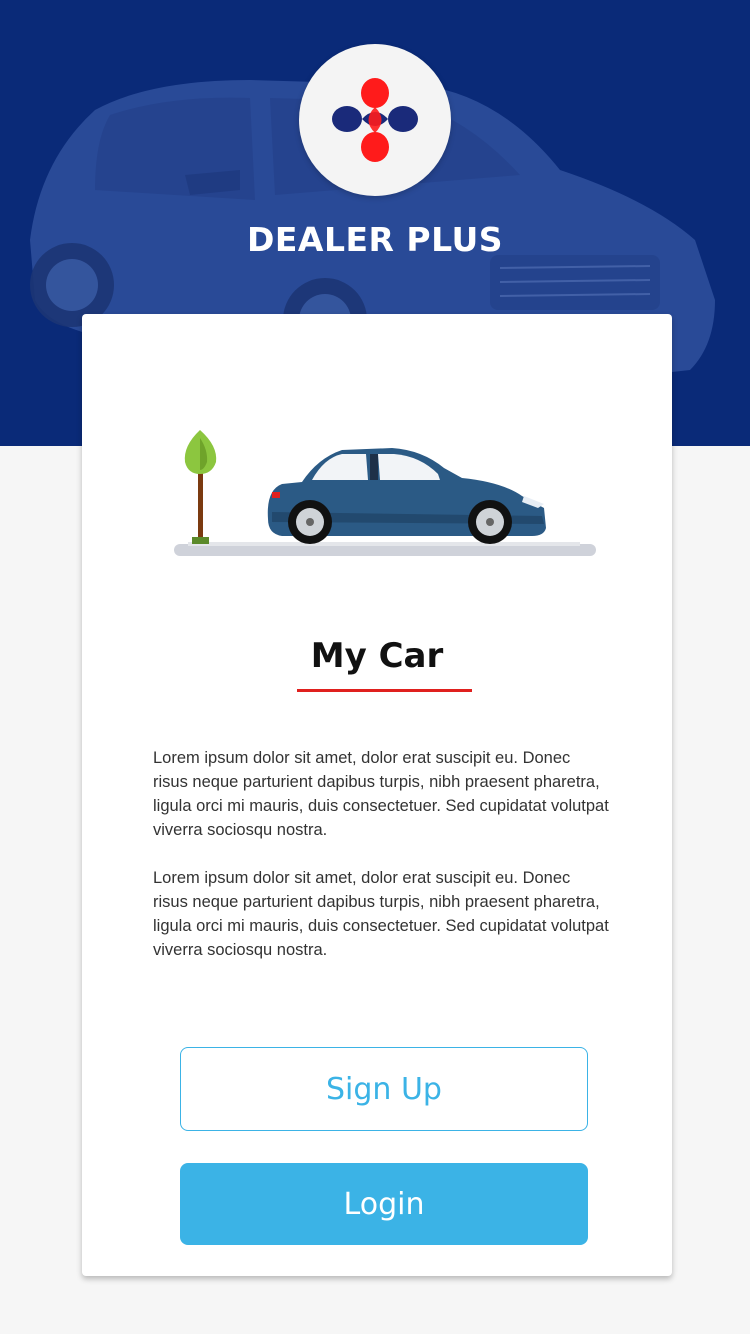 This screenshot has height=1334, width=750. I want to click on brand-logo, so click(375, 120).